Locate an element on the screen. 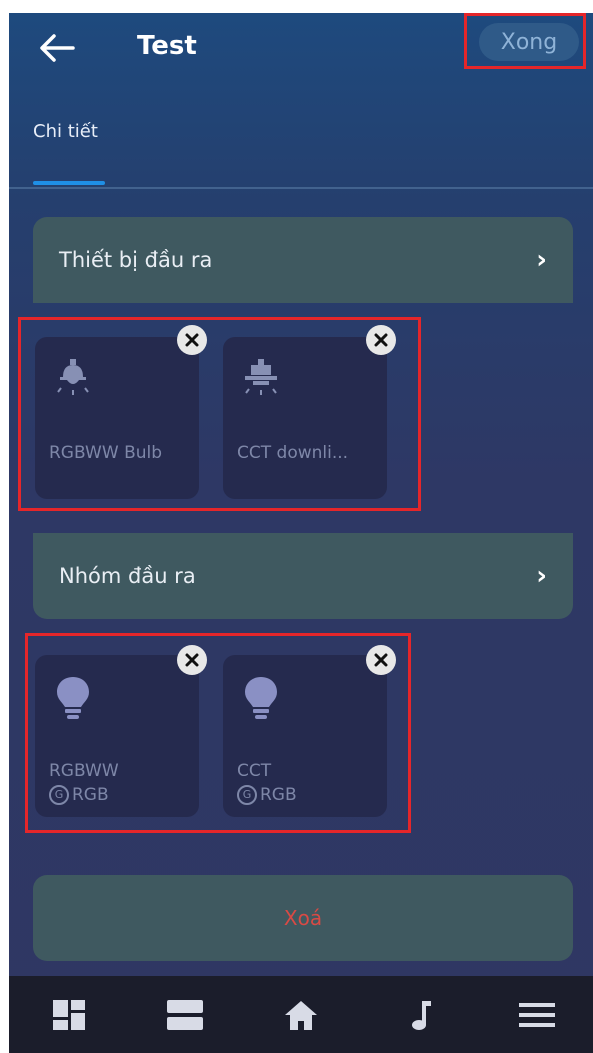 Image resolution: width=593 pixels, height=1053 pixels. highlight-box-done is located at coordinates (525, 41).